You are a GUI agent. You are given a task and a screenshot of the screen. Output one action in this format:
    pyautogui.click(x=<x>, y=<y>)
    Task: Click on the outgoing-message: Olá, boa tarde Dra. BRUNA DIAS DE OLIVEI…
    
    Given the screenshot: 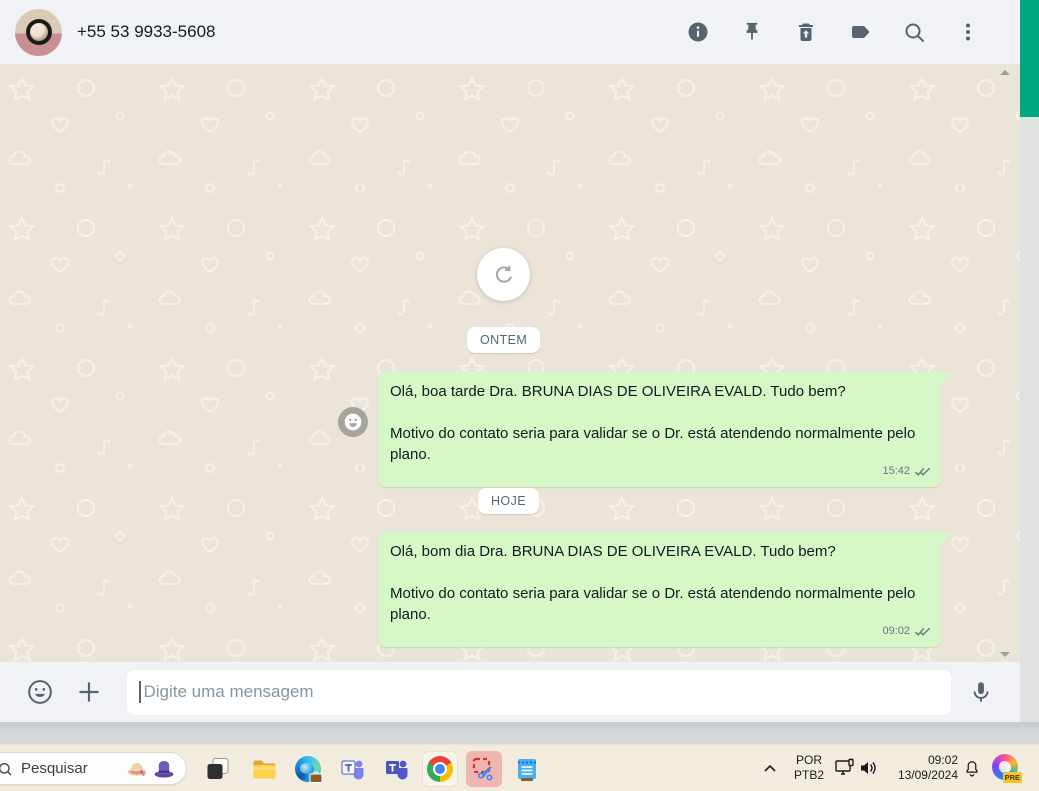 What is the action you would take?
    pyautogui.click(x=665, y=429)
    